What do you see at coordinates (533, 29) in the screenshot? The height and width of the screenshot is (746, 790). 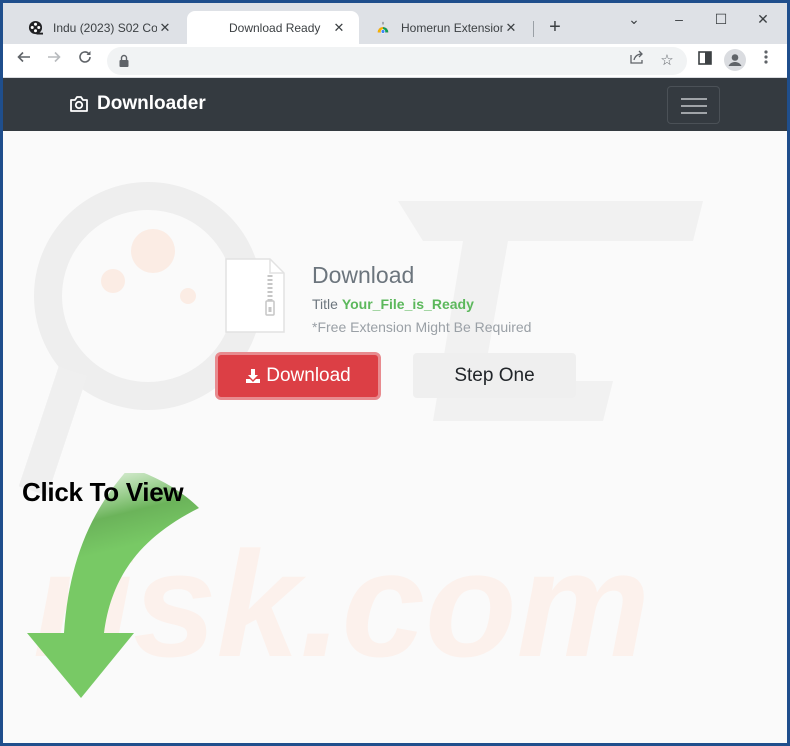 I see `tab-separator` at bounding box center [533, 29].